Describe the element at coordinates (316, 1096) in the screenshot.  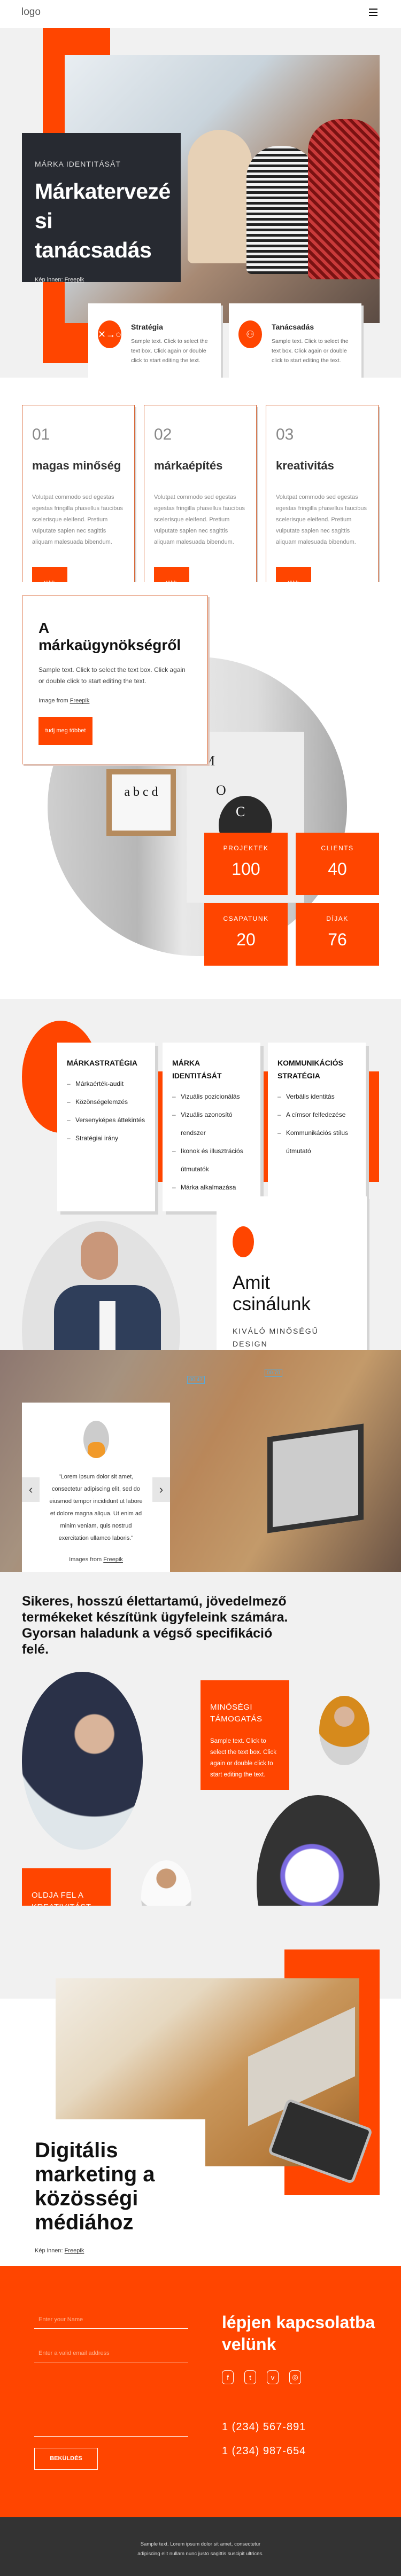
I see `service-list-item: Verbális identitás` at that location.